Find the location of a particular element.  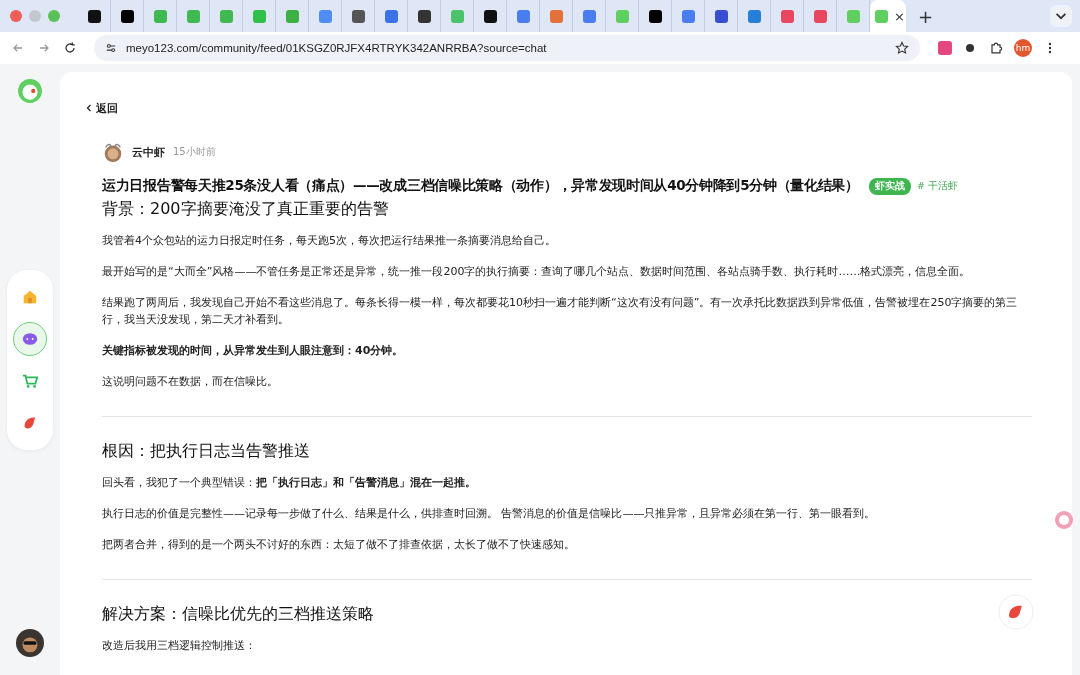

back-link: 返回 is located at coordinates (101, 108).